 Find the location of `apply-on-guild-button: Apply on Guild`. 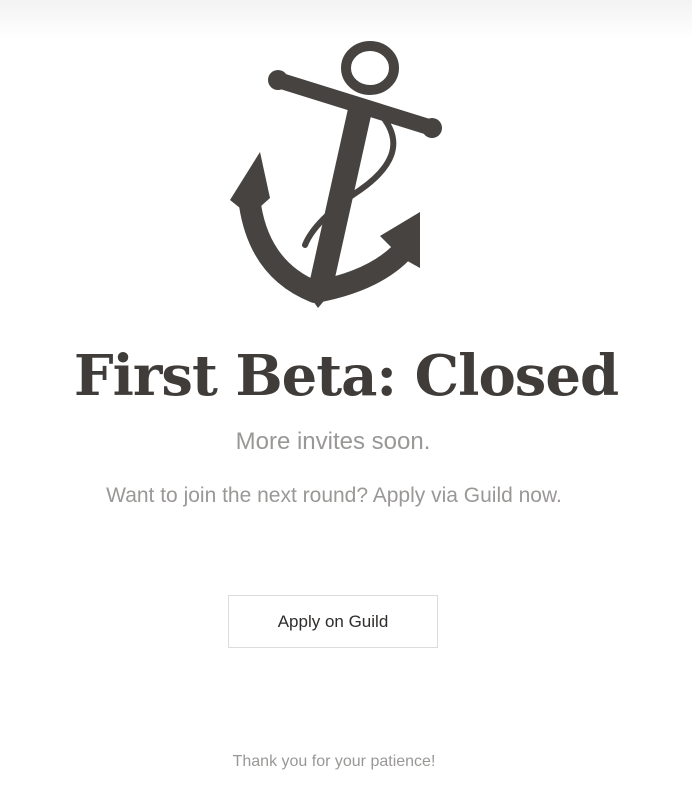

apply-on-guild-button: Apply on Guild is located at coordinates (333, 621).